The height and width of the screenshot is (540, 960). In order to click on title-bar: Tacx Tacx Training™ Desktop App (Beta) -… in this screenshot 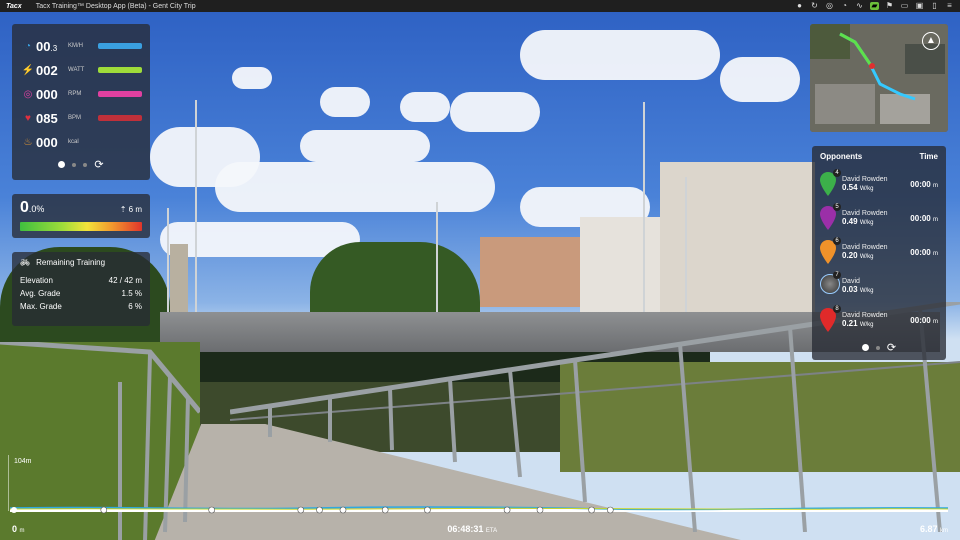, I will do `click(480, 6)`.